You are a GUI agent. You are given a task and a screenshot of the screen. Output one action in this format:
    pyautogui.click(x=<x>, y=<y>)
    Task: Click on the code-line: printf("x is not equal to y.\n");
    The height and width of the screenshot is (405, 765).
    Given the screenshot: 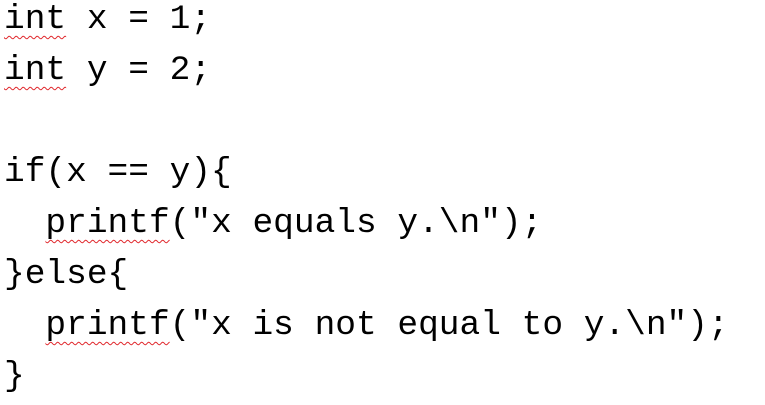 What is the action you would take?
    pyautogui.click(x=366, y=325)
    